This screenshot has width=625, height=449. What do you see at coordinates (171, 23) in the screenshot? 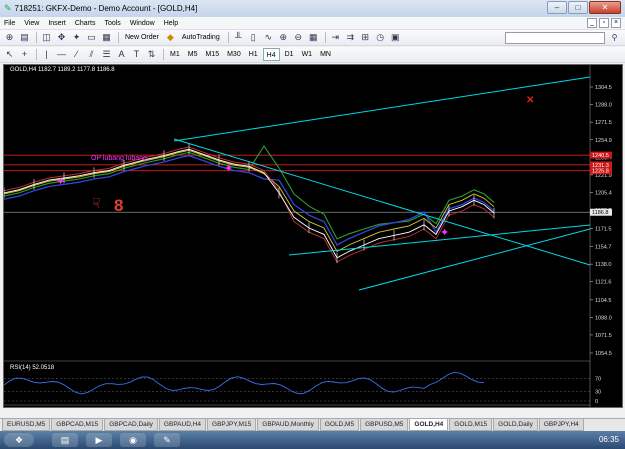
I see `menu-help: Help` at bounding box center [171, 23].